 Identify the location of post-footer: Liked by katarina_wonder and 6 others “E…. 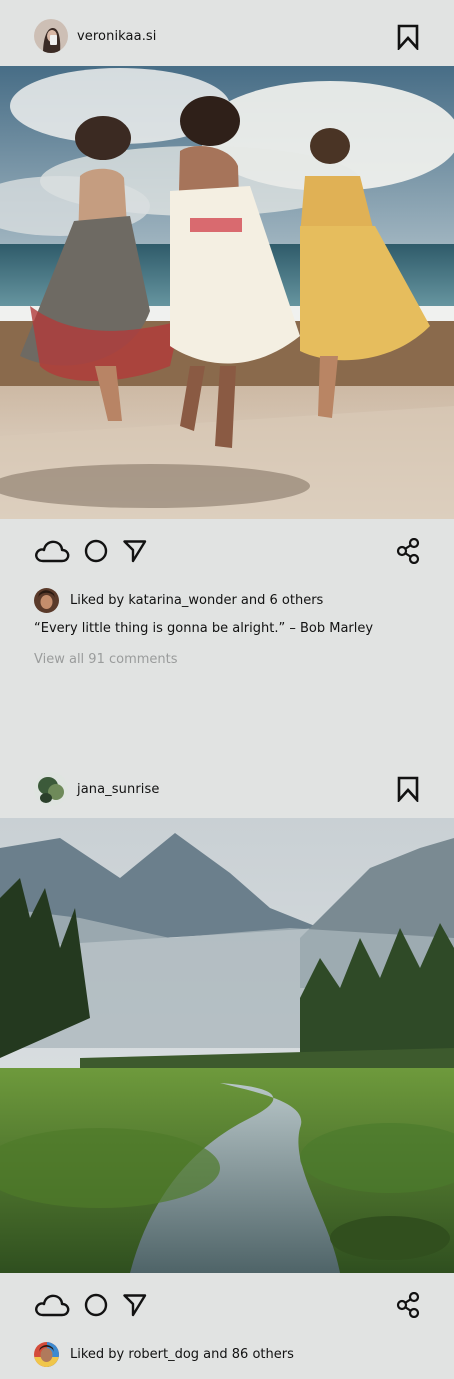
(227, 666).